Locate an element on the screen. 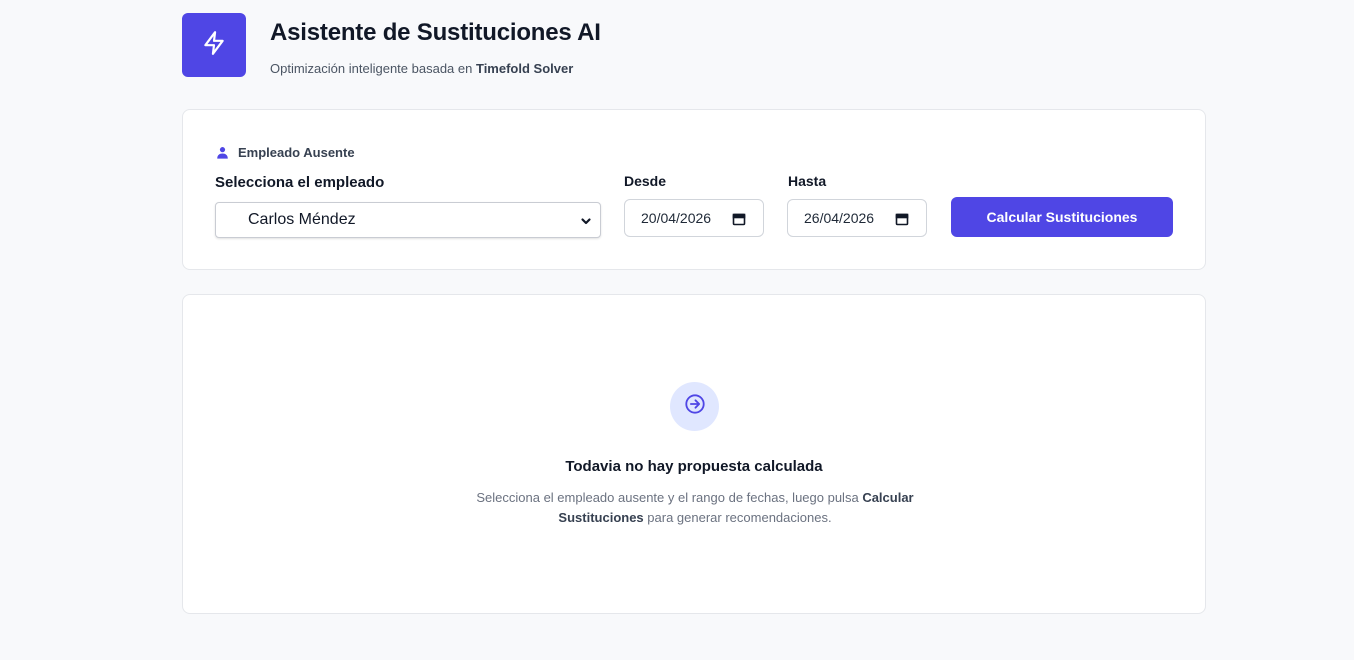  employee-select-value: Carlos Méndez is located at coordinates (302, 219).